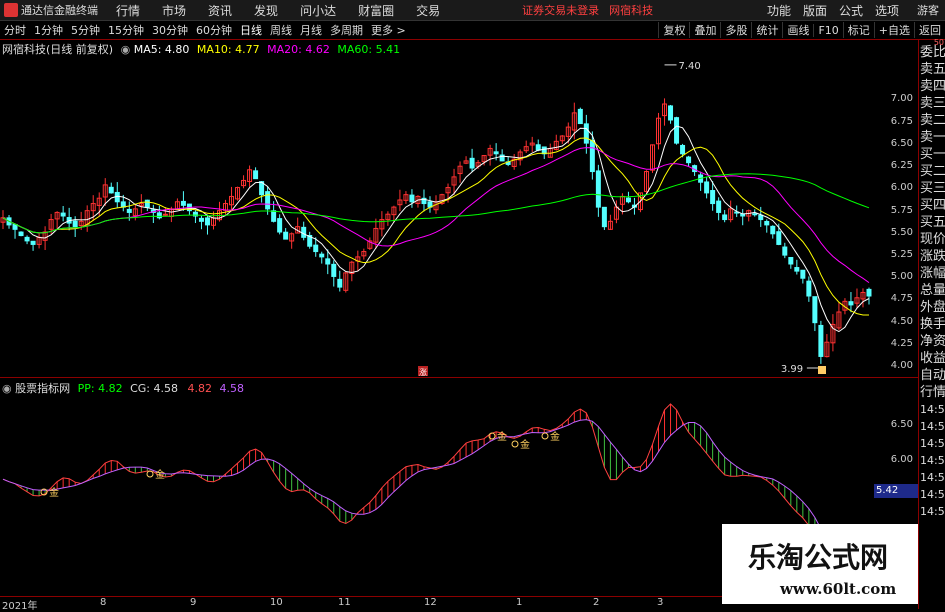  What do you see at coordinates (901, 321) in the screenshot?
I see `y-tick: 4.50` at bounding box center [901, 321].